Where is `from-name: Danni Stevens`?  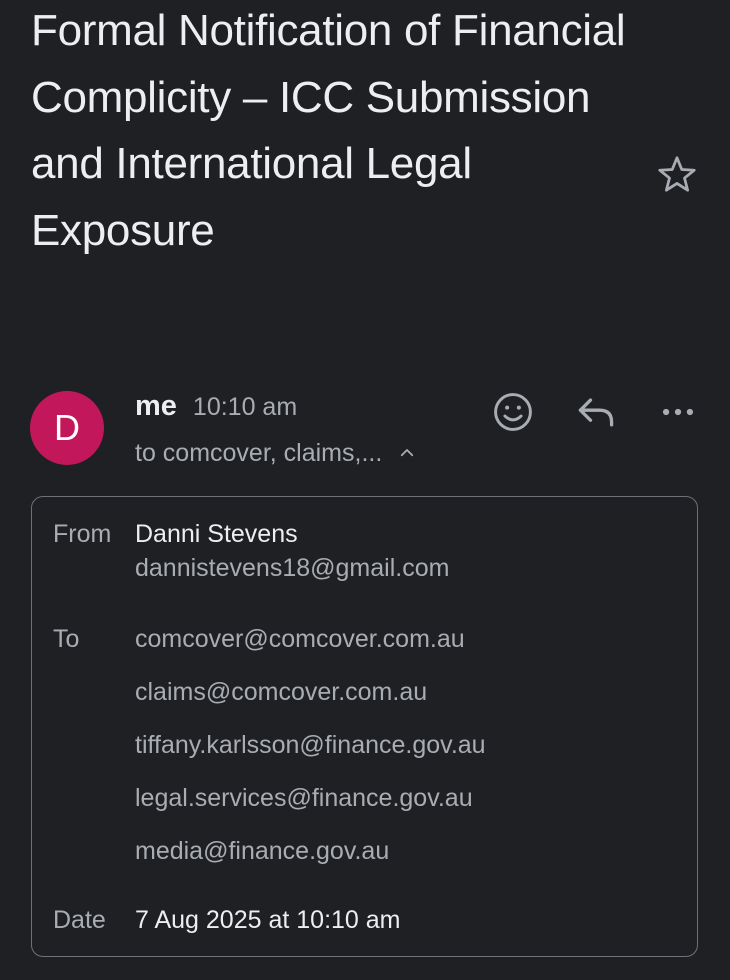
from-name: Danni Stevens is located at coordinates (216, 534).